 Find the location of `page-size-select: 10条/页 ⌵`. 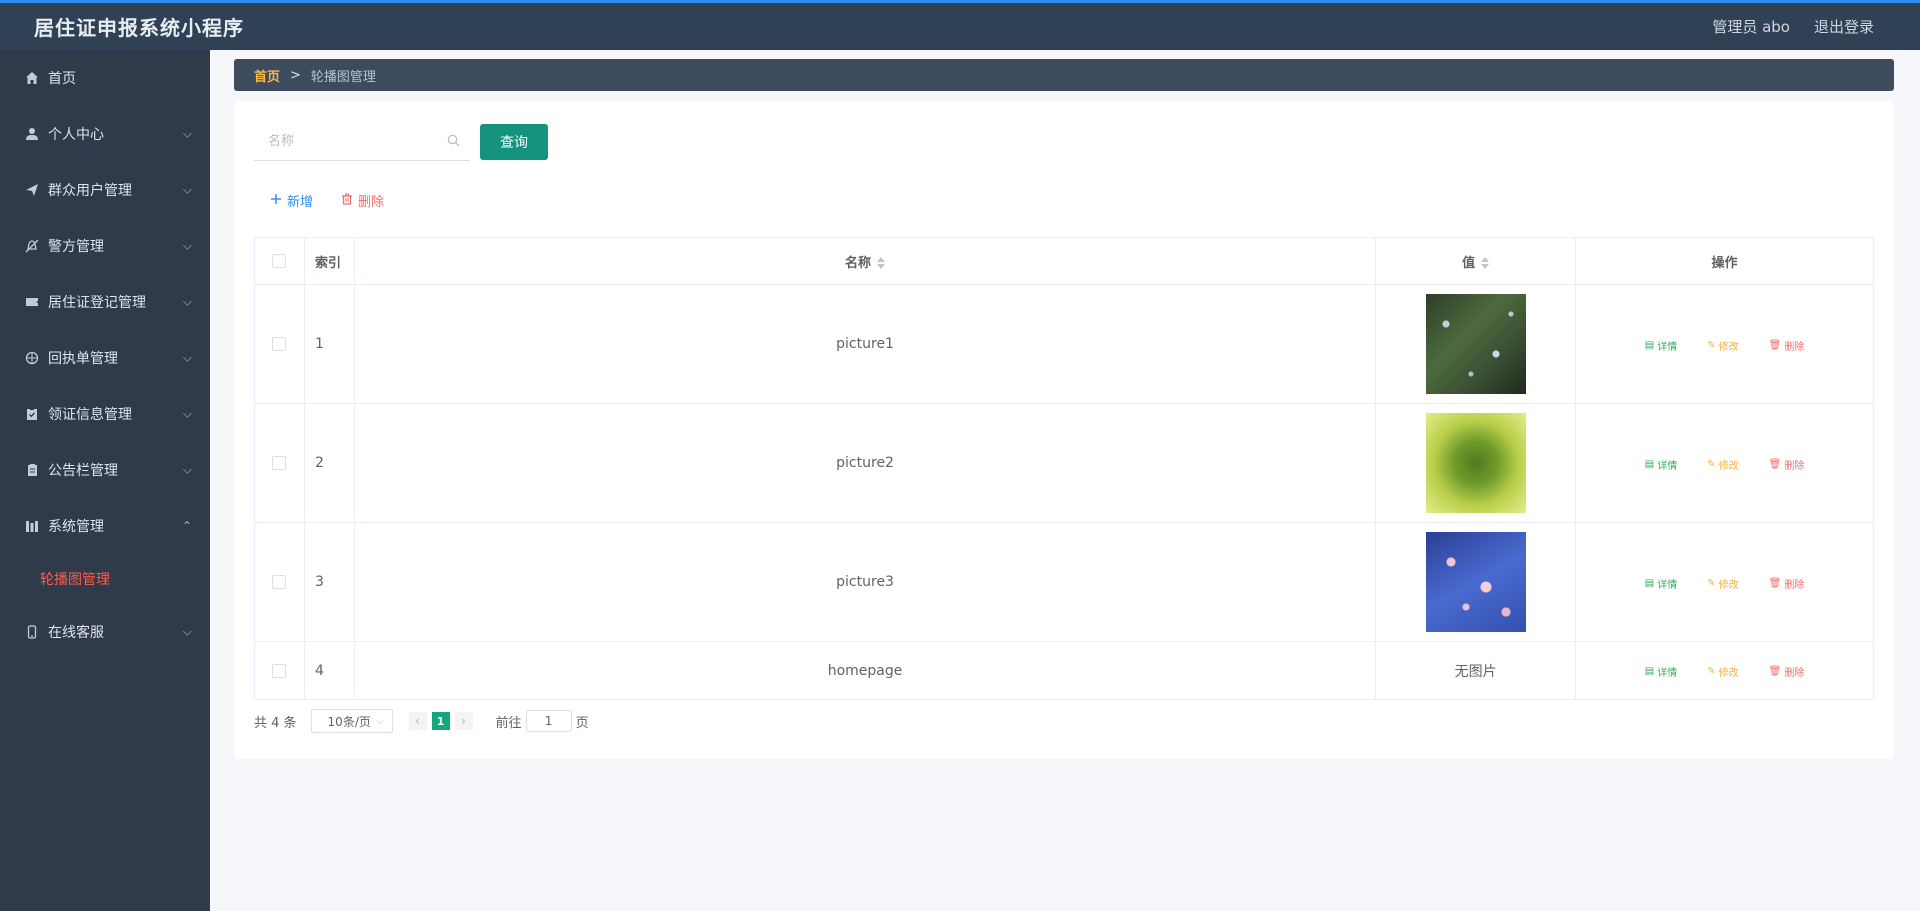

page-size-select: 10条/页 ⌵ is located at coordinates (351, 721).